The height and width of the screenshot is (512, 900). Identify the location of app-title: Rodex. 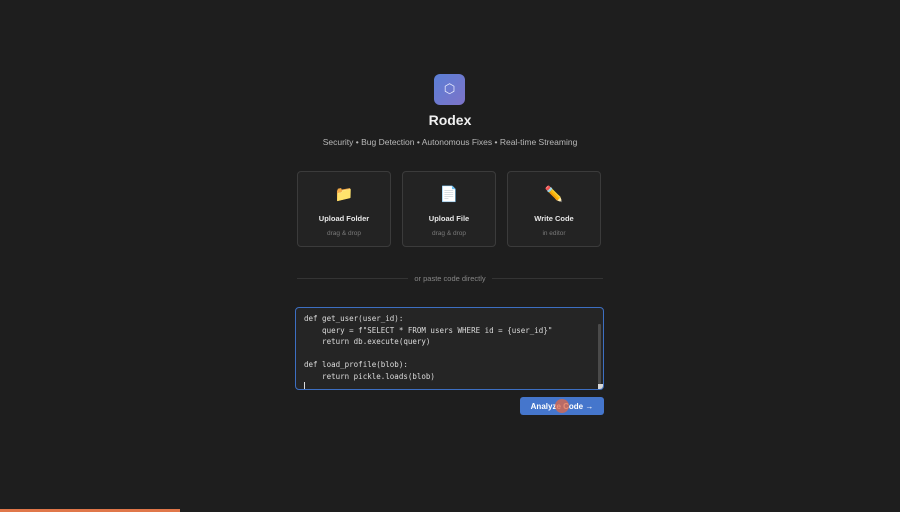
(450, 120).